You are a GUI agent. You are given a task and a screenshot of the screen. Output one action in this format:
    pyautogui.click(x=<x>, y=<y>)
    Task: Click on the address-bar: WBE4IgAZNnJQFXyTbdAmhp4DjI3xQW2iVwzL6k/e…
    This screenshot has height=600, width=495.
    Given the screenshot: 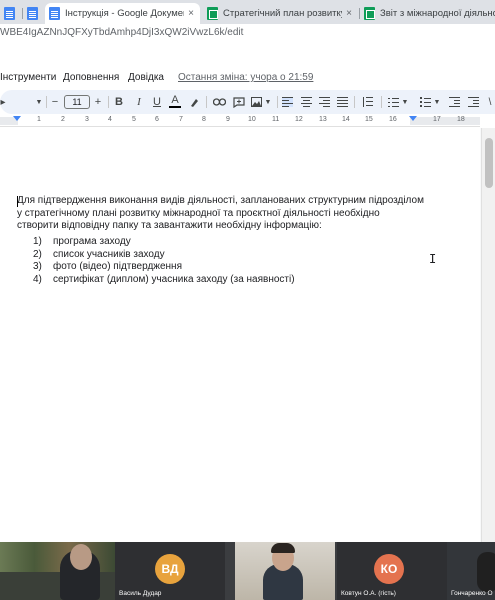 What is the action you would take?
    pyautogui.click(x=247, y=34)
    